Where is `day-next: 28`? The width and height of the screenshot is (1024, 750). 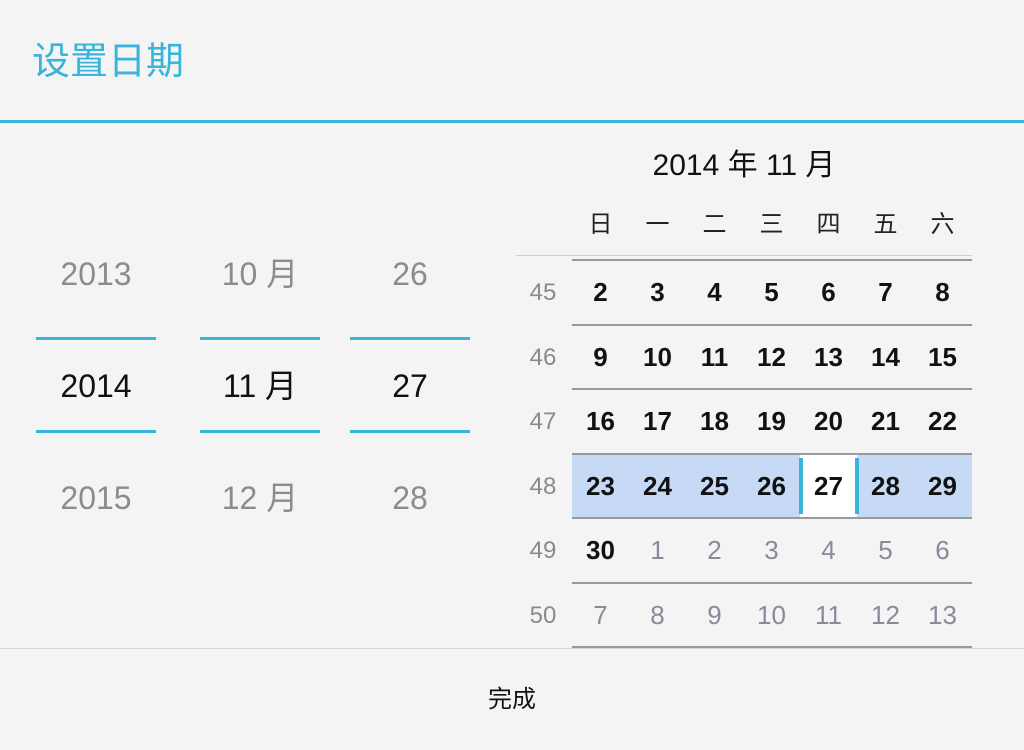 day-next: 28 is located at coordinates (410, 498).